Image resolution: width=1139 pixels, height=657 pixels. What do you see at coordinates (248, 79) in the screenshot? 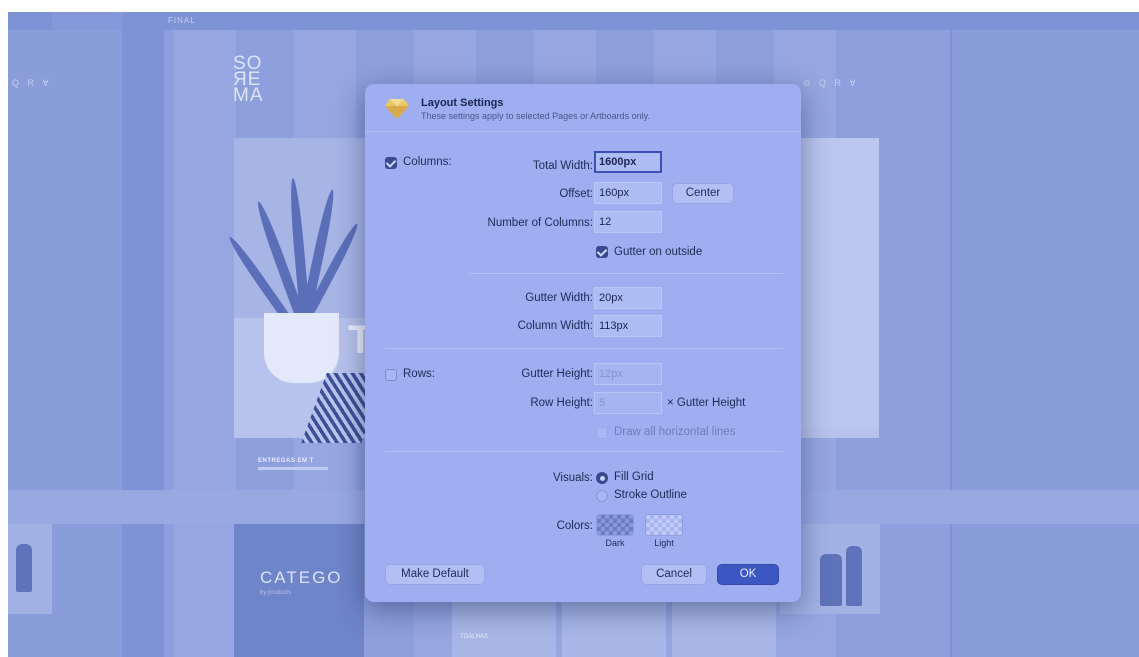
I see `brand-logo: SO ЯE MA` at bounding box center [248, 79].